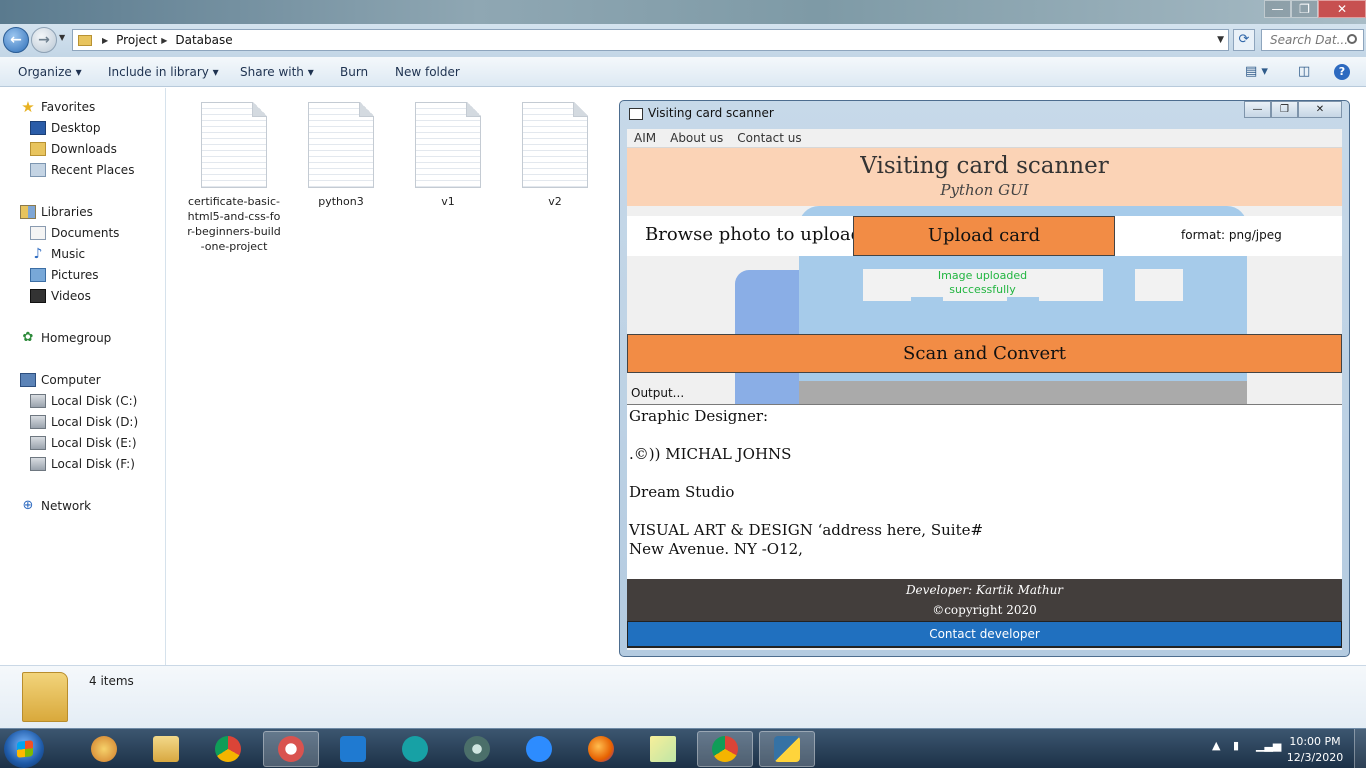 This screenshot has height=768, width=1366. What do you see at coordinates (1315, 750) in the screenshot?
I see `system-clock: 10:00 PM 12/3/2020` at bounding box center [1315, 750].